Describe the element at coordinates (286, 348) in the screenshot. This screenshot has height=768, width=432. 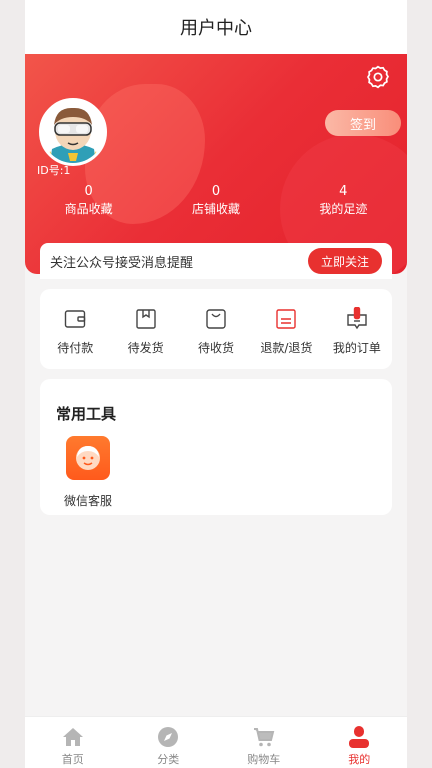
I see `order-label: 退款/退货` at that location.